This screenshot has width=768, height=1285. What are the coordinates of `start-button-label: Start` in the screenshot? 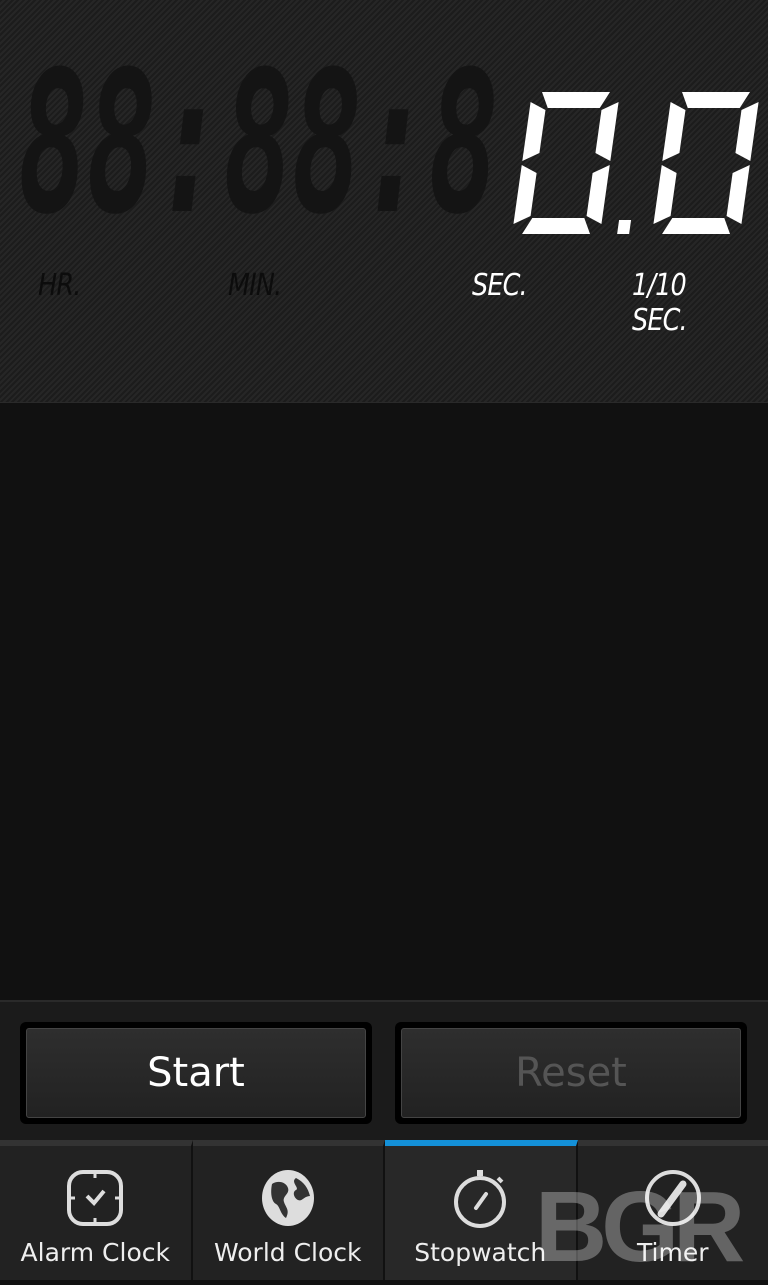 It's located at (196, 1073).